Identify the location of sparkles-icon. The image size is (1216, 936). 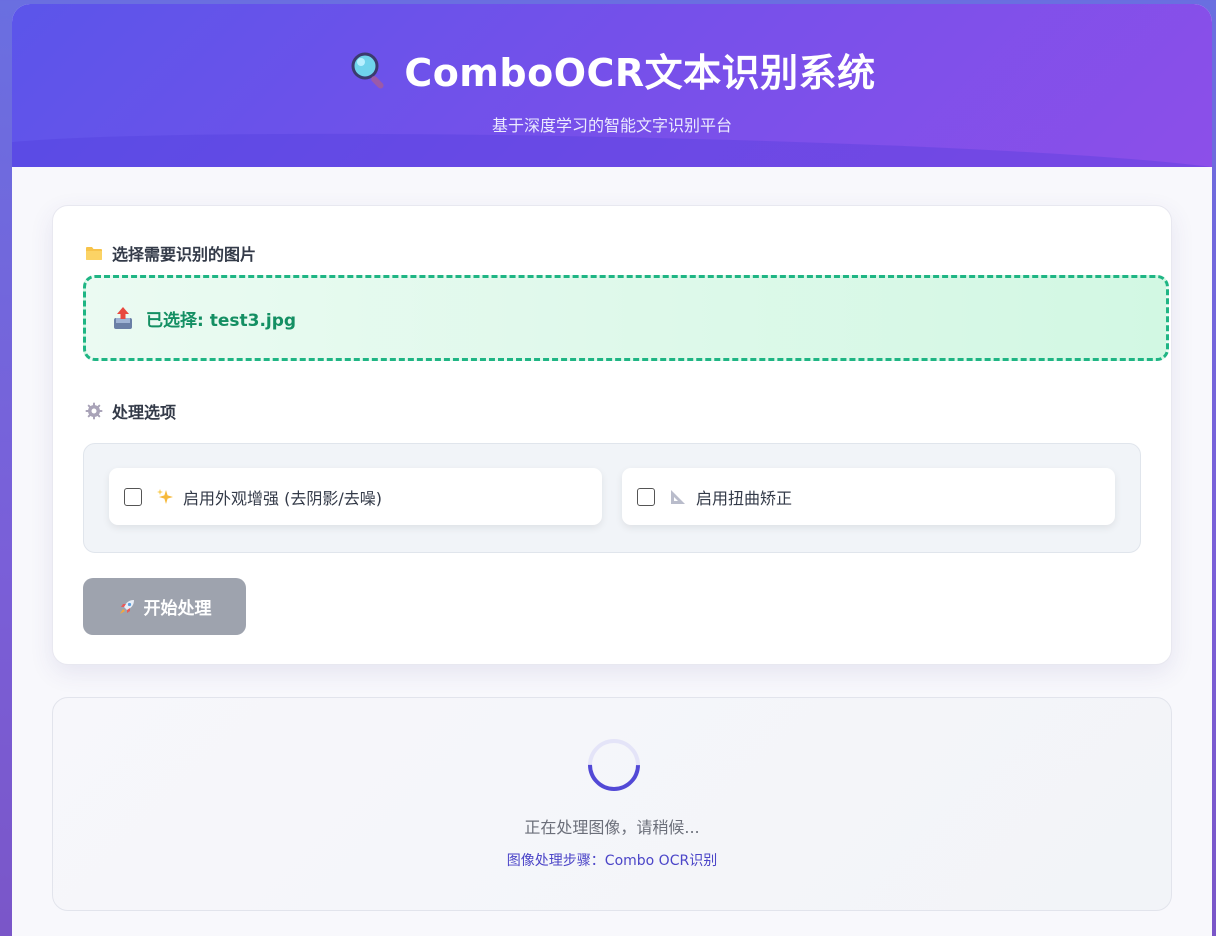
(165, 496).